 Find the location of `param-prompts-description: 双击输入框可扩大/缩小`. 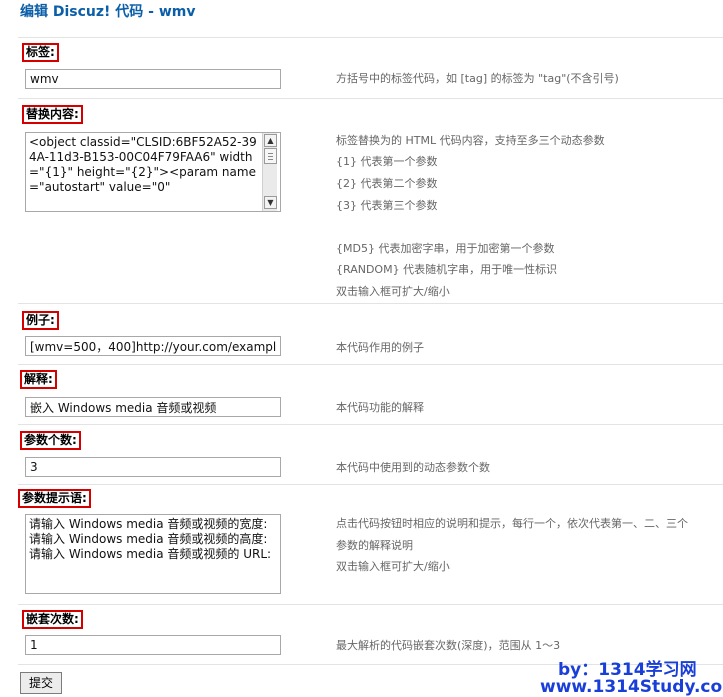

param-prompts-description: 双击输入框可扩大/缩小 is located at coordinates (393, 566).